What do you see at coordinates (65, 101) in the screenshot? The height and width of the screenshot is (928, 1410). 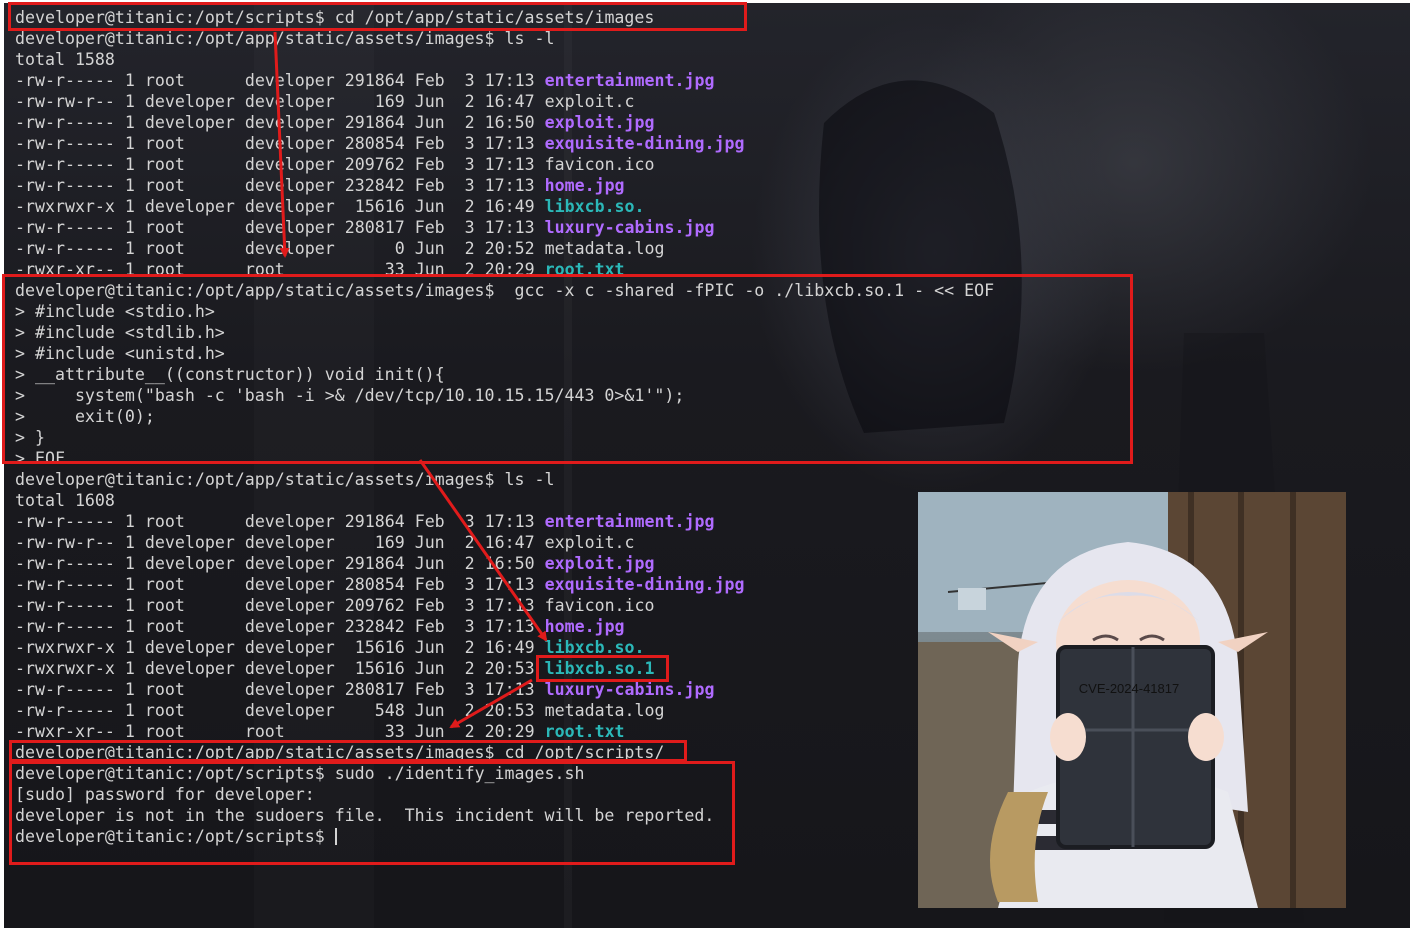 I see `file-perms: -rw-rw-r--` at bounding box center [65, 101].